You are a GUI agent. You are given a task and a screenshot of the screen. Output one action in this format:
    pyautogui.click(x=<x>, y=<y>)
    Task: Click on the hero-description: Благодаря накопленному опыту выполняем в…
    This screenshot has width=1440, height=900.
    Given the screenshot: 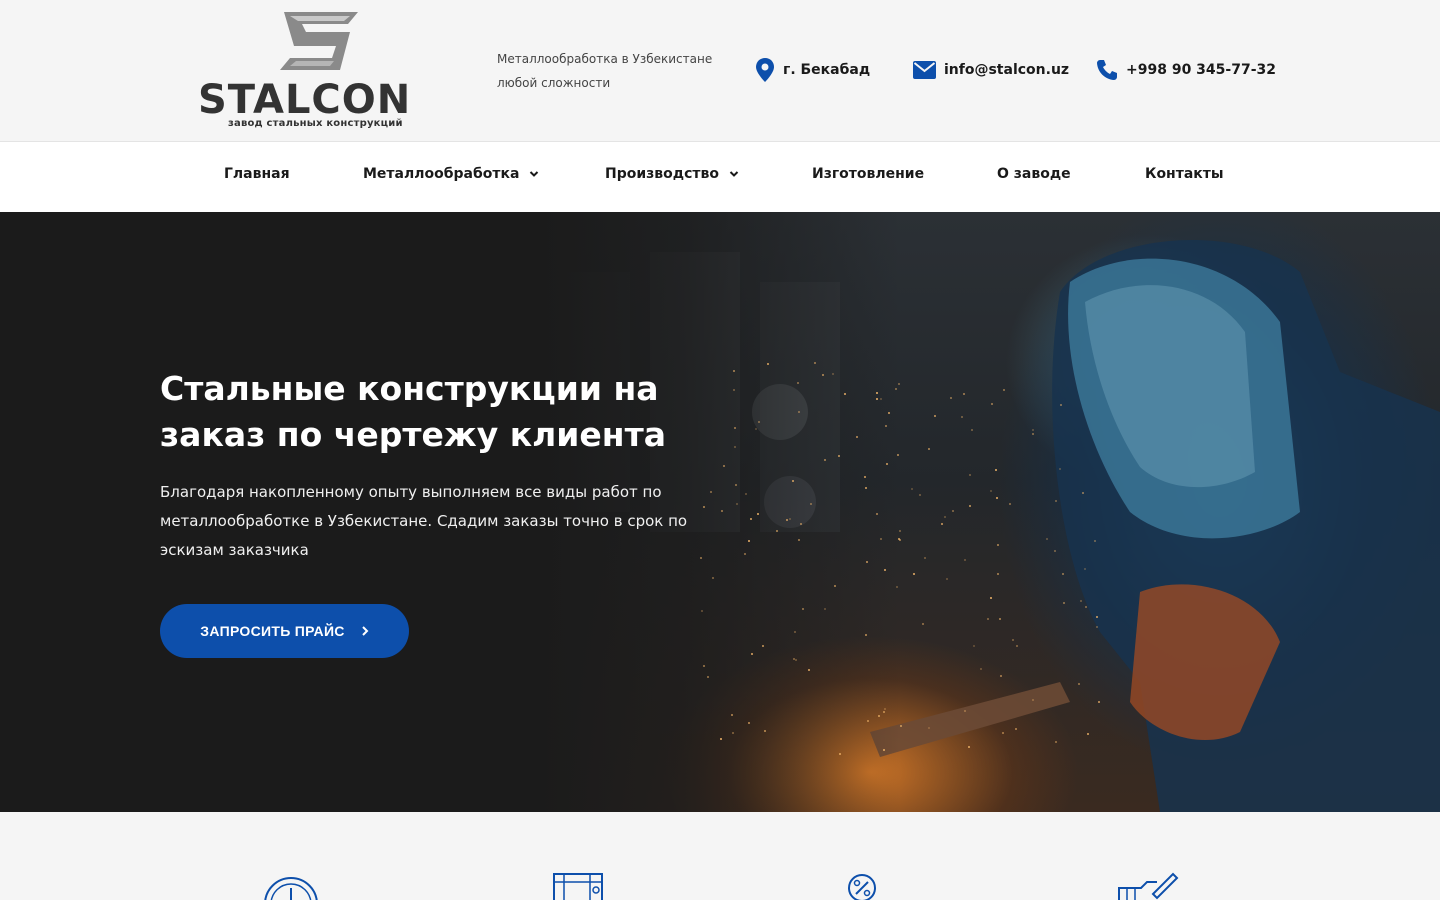 What is the action you would take?
    pyautogui.click(x=424, y=521)
    